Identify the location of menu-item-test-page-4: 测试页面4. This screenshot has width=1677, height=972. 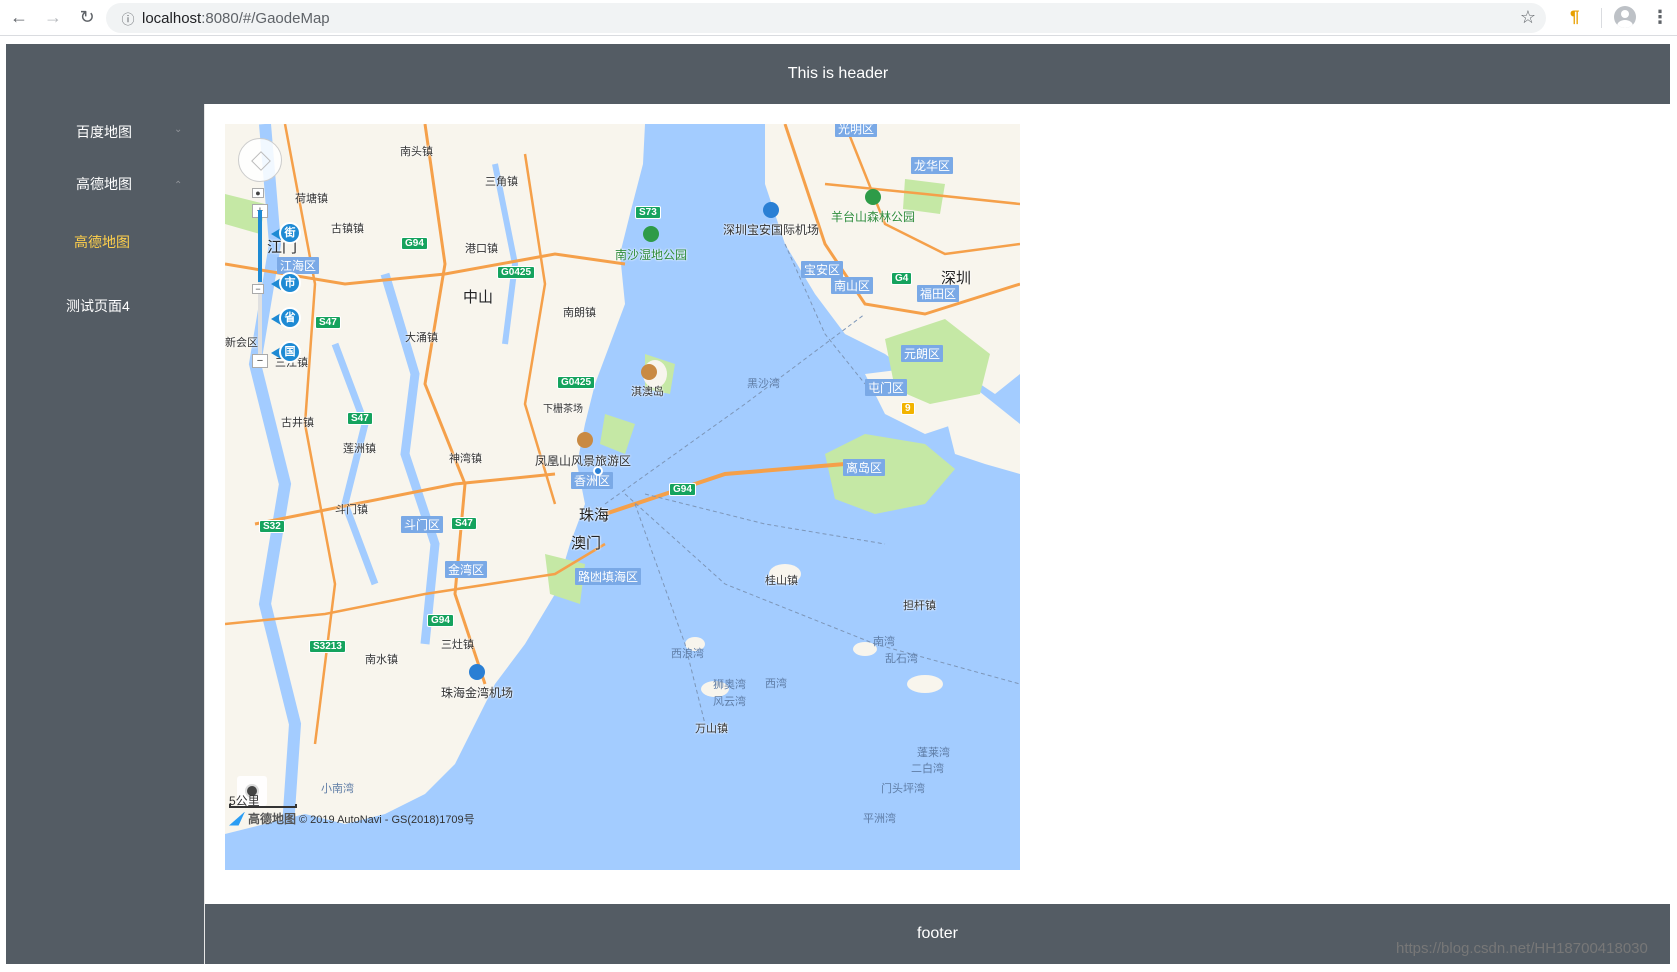
(105, 306).